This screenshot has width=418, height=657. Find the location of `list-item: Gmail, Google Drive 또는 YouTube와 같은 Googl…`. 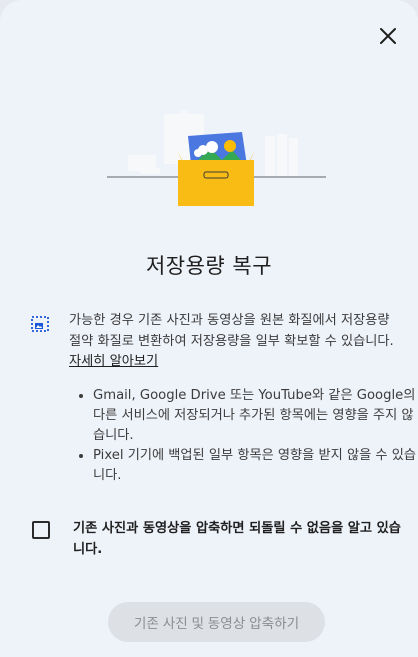

list-item: Gmail, Google Drive 또는 YouTube와 같은 Googl… is located at coordinates (255, 416).